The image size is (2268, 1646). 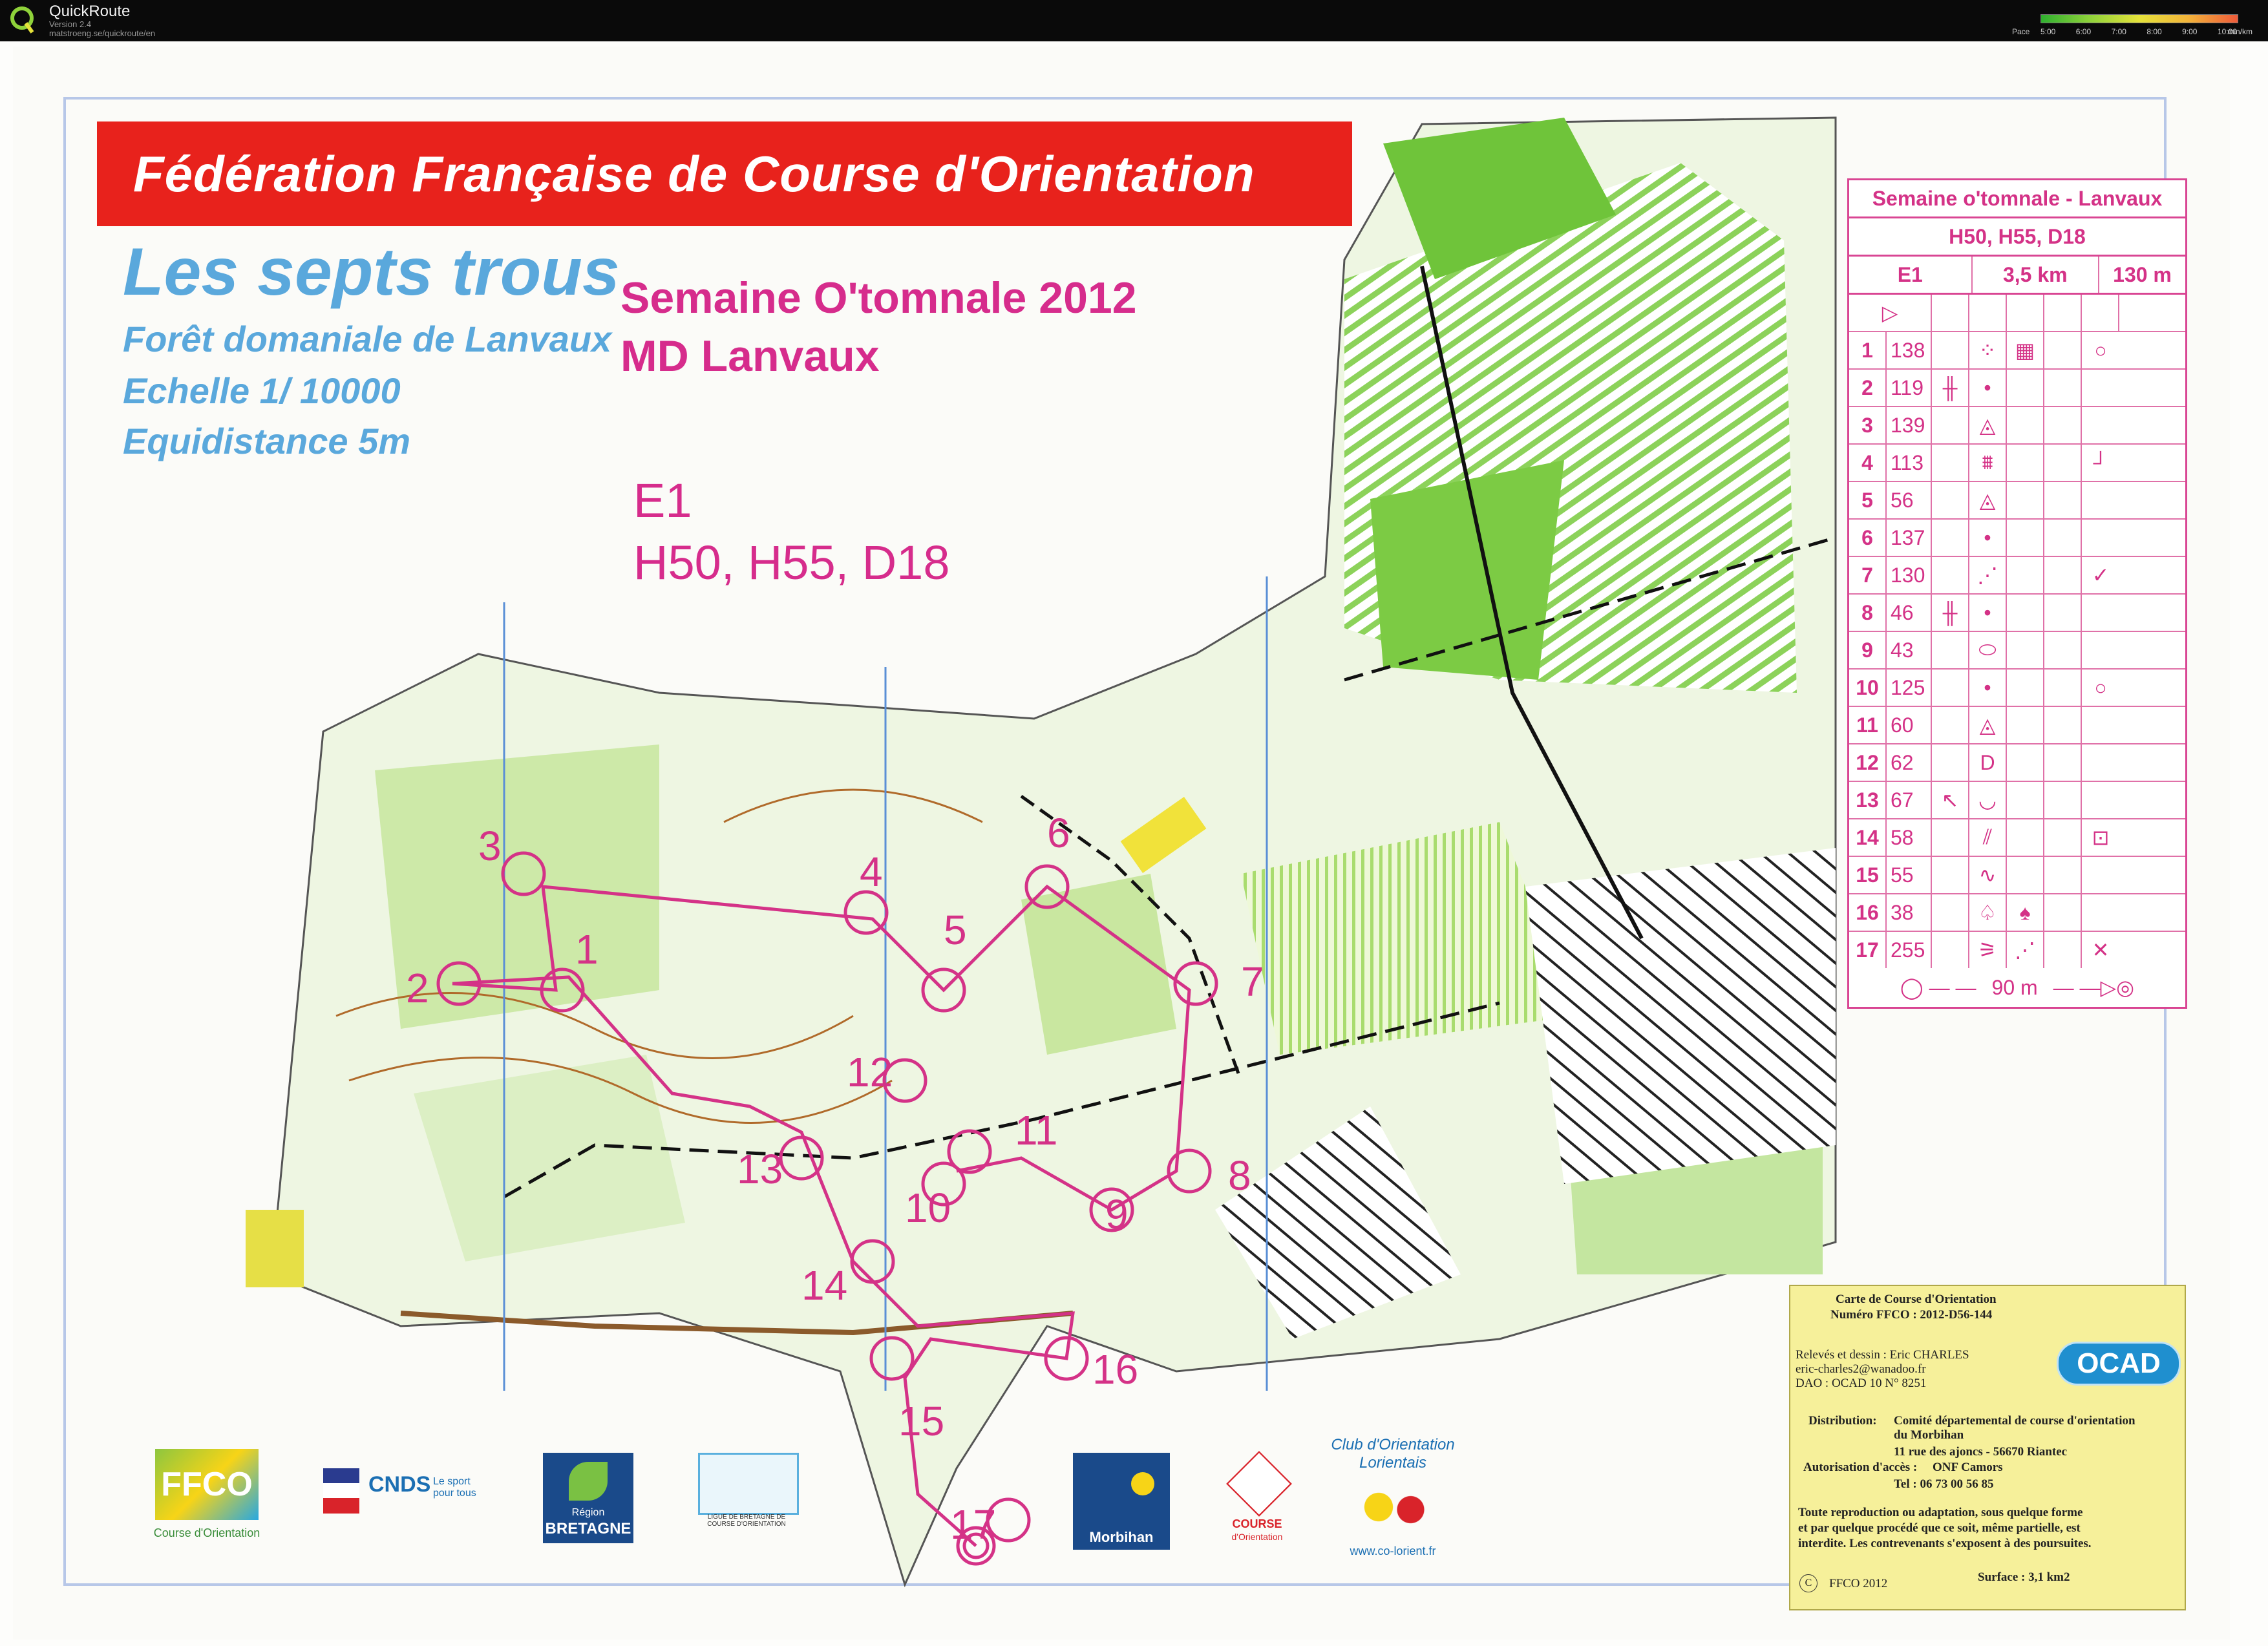 I want to click on description-control-row: 9 43 ⬭, so click(x=2017, y=651).